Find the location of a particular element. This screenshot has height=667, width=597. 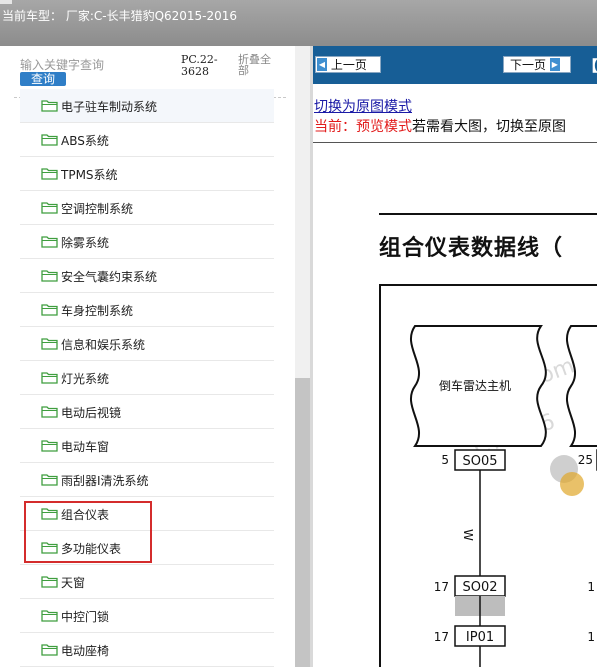

next-page-button: 下一页 ▶ is located at coordinates (537, 64).